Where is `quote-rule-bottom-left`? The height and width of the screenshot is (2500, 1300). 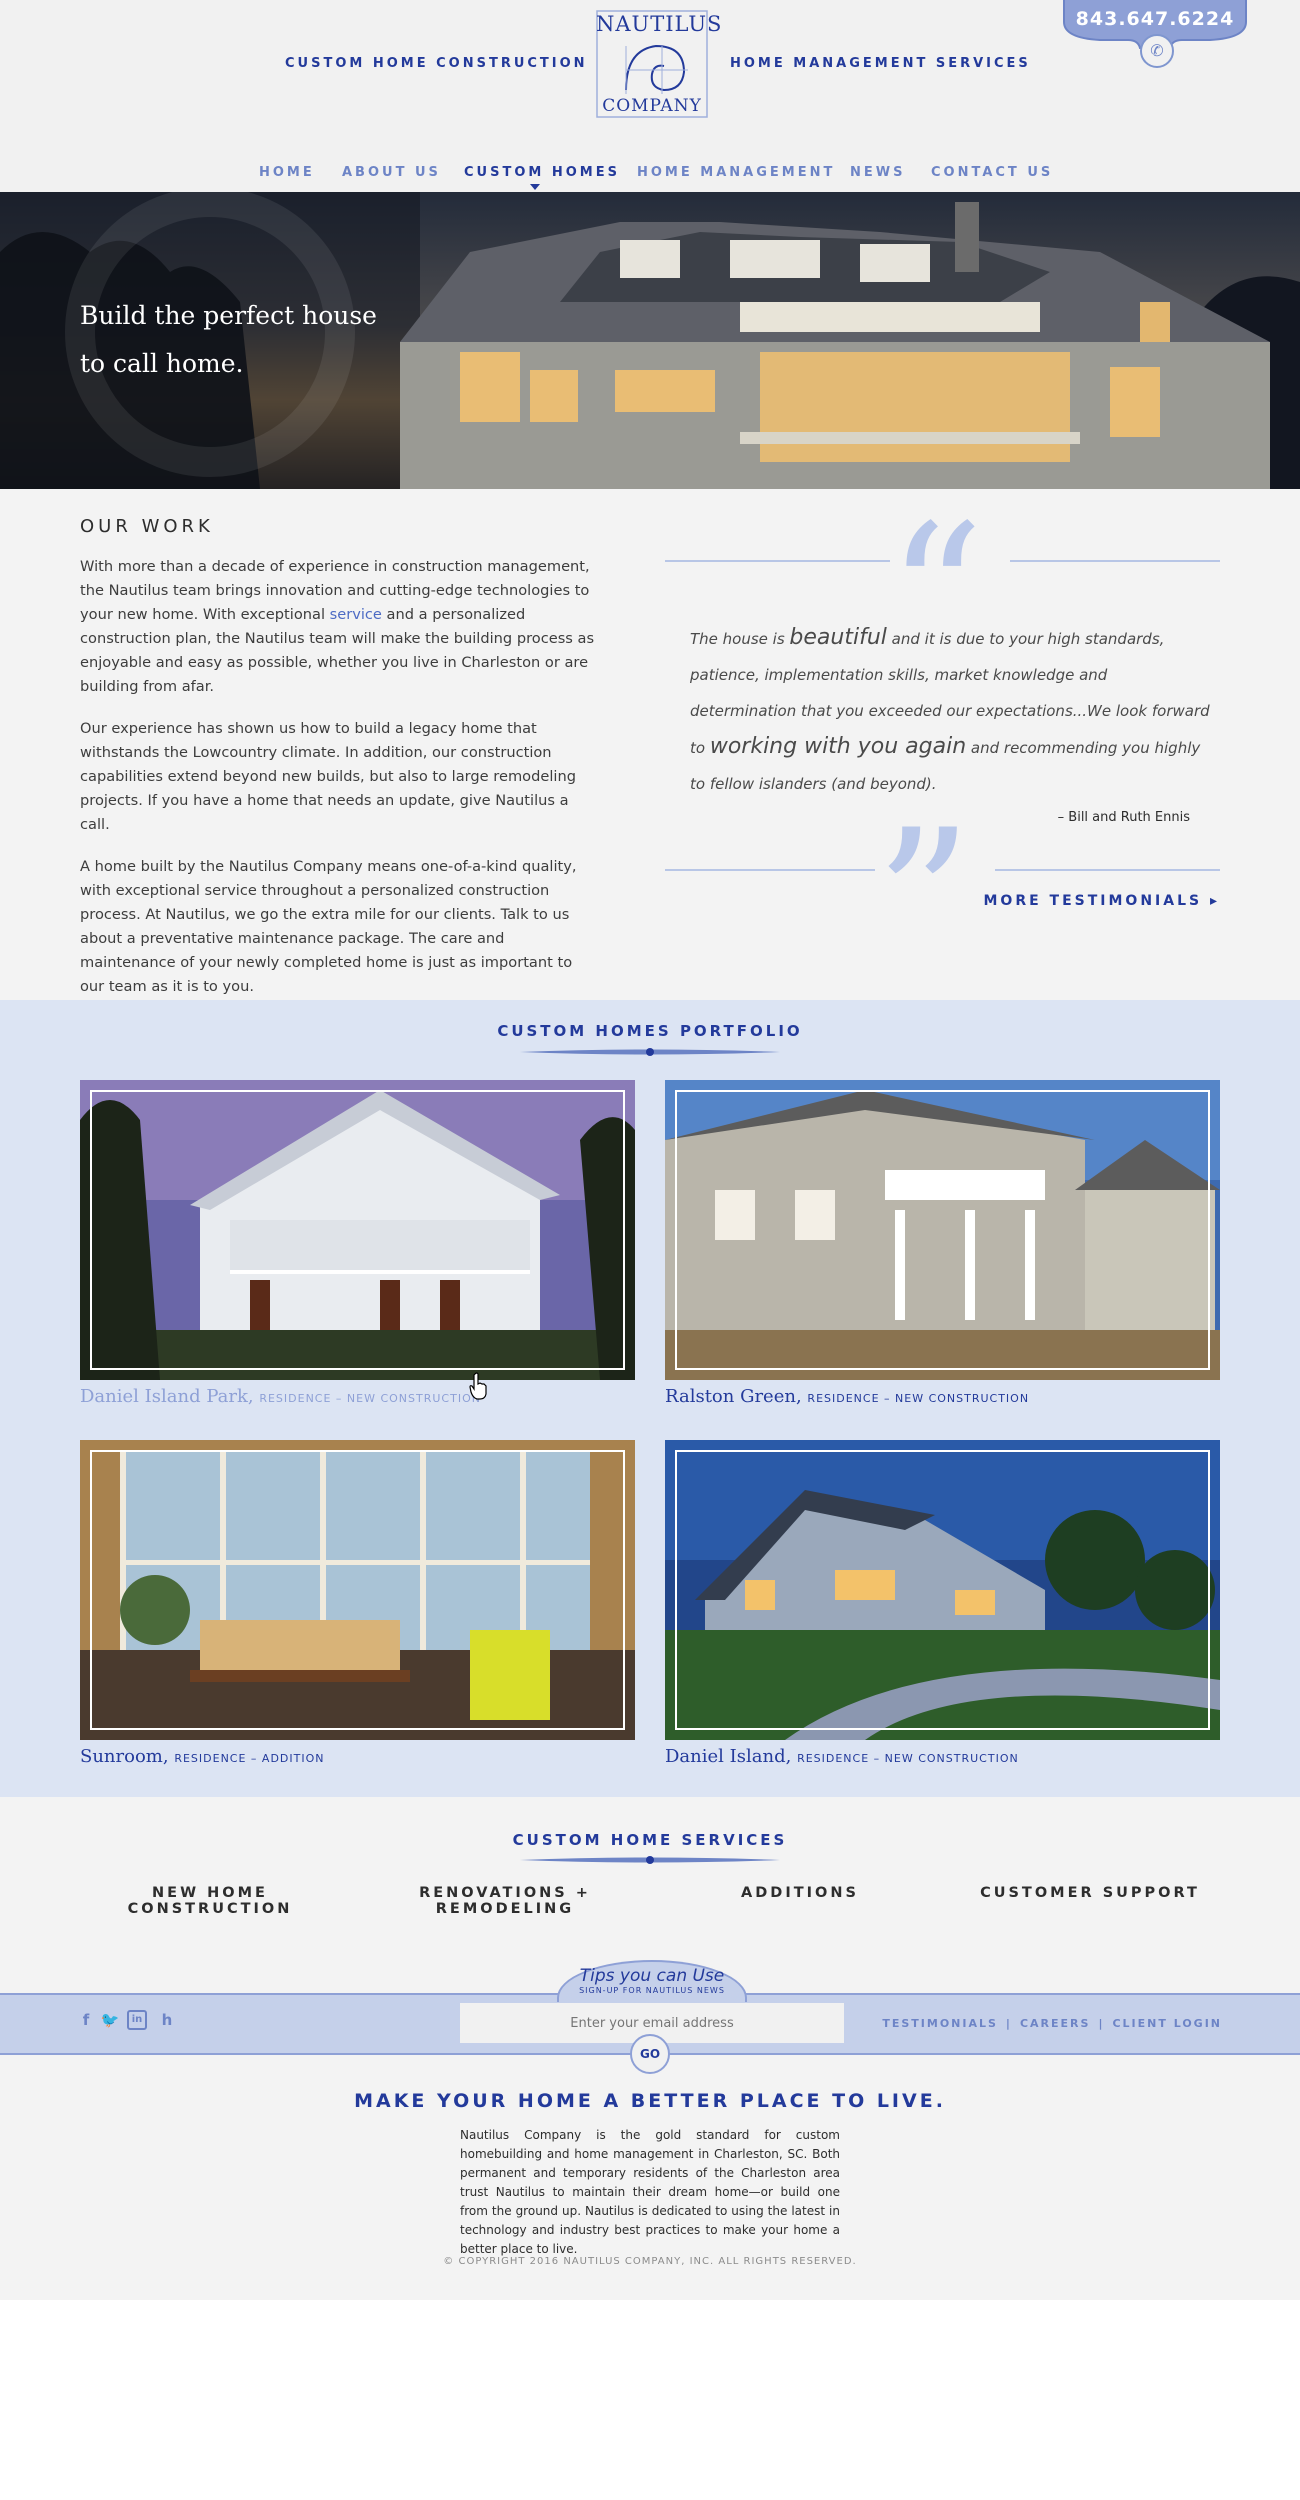
quote-rule-bottom-left is located at coordinates (770, 870).